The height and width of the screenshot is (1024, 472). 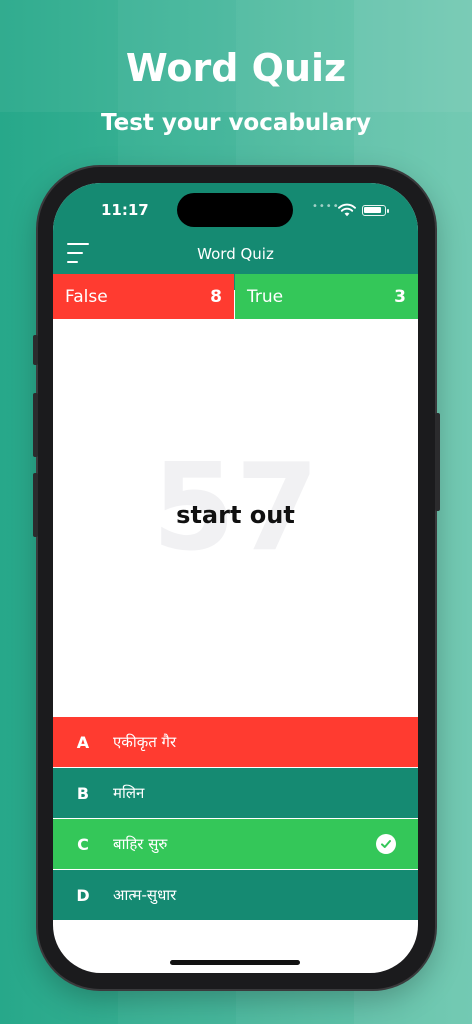 What do you see at coordinates (83, 793) in the screenshot?
I see `answer-letter: B` at bounding box center [83, 793].